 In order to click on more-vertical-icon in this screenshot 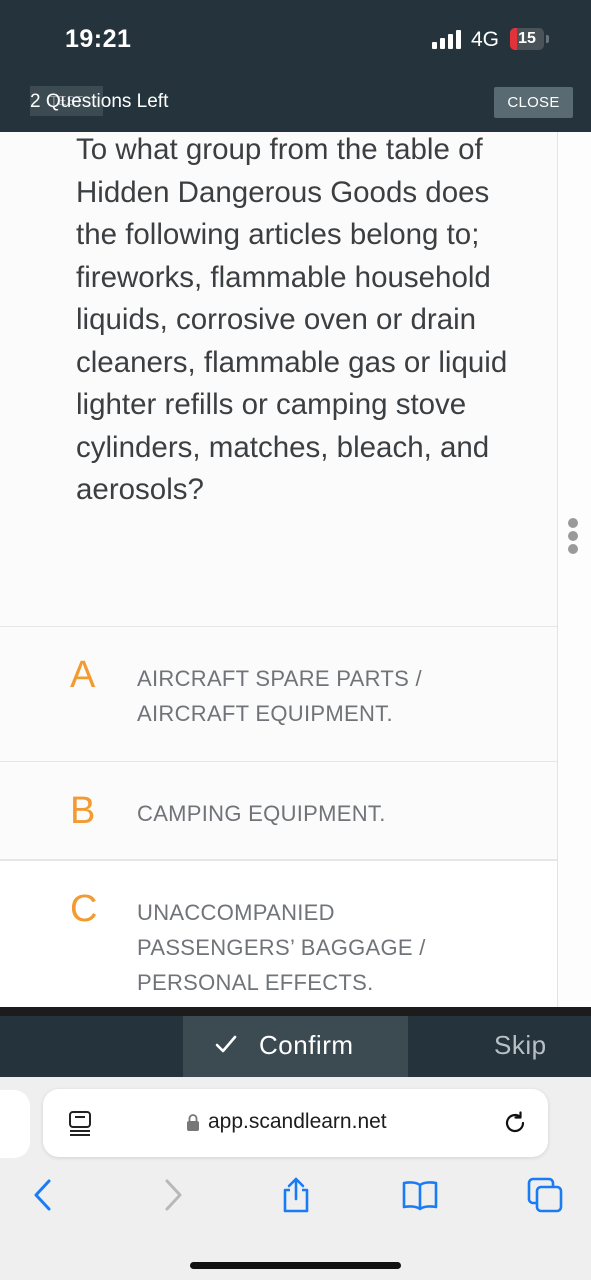, I will do `click(573, 536)`.